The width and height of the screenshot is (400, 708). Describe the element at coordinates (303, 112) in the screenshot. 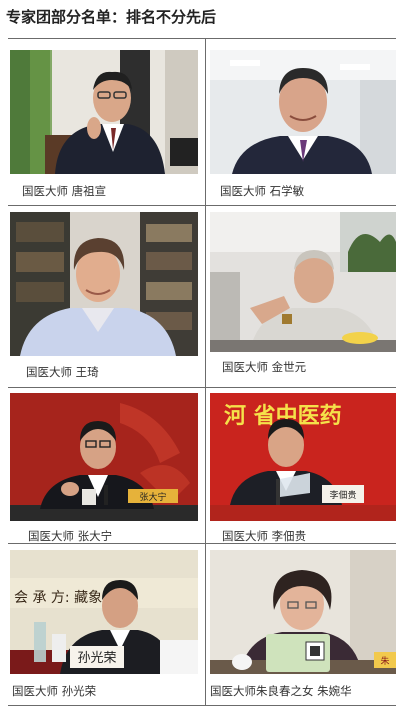

I see `expert-photo-shi-xuemin` at that location.